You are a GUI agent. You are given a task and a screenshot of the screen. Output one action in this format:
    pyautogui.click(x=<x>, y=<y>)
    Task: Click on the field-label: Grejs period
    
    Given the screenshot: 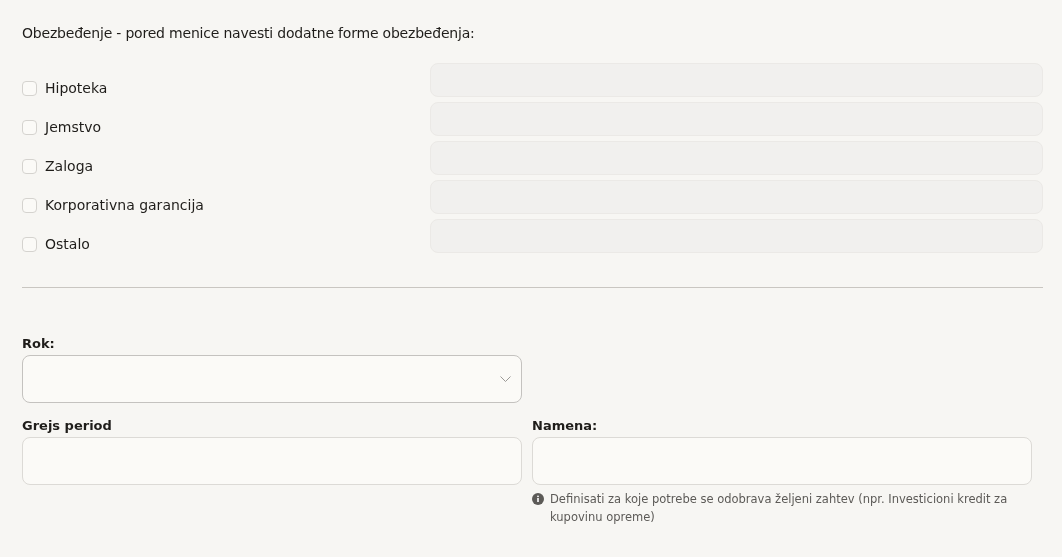 What is the action you would take?
    pyautogui.click(x=67, y=425)
    